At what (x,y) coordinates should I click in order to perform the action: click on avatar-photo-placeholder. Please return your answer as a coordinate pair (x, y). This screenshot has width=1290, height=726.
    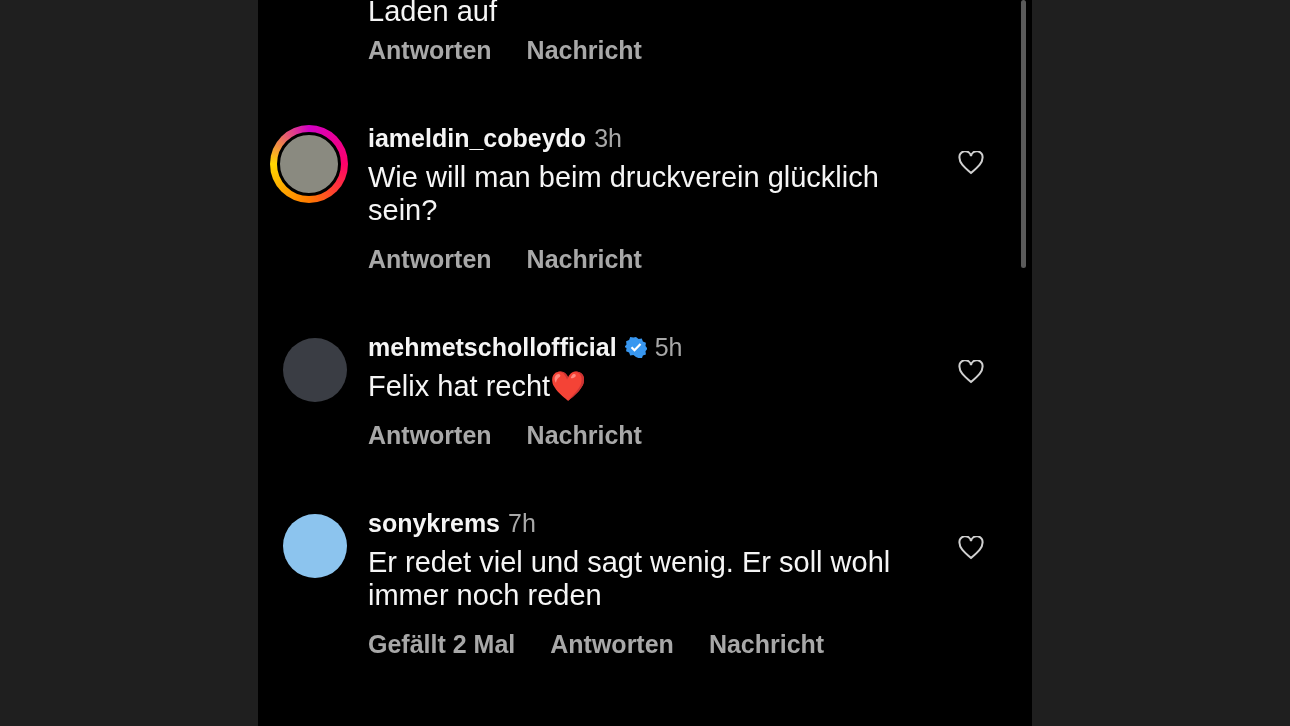
    Looking at the image, I should click on (309, 164).